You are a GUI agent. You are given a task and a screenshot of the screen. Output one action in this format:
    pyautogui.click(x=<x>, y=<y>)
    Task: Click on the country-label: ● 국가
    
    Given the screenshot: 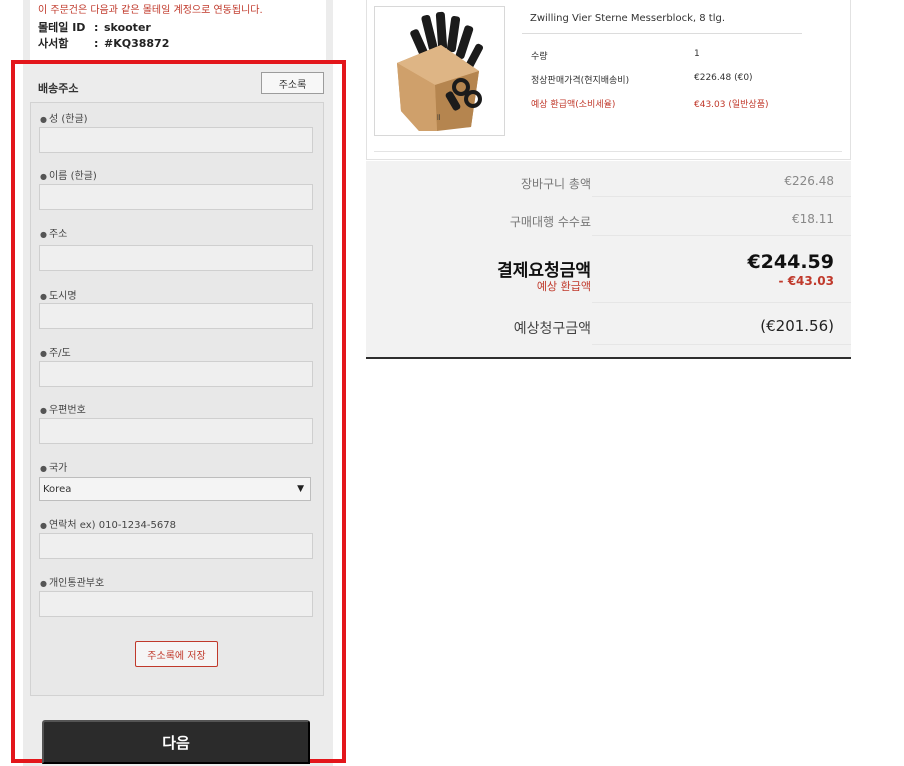 What is the action you would take?
    pyautogui.click(x=54, y=468)
    